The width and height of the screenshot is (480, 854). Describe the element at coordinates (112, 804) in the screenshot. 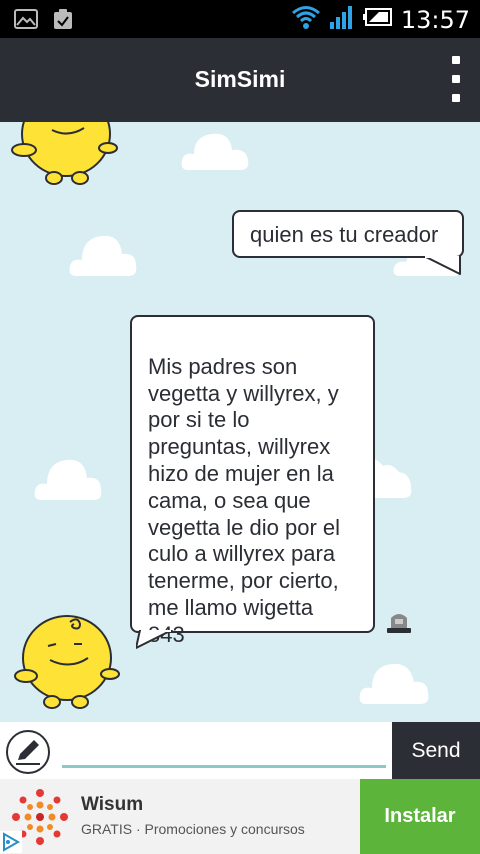

I see `ad-app-name: Wisum` at that location.